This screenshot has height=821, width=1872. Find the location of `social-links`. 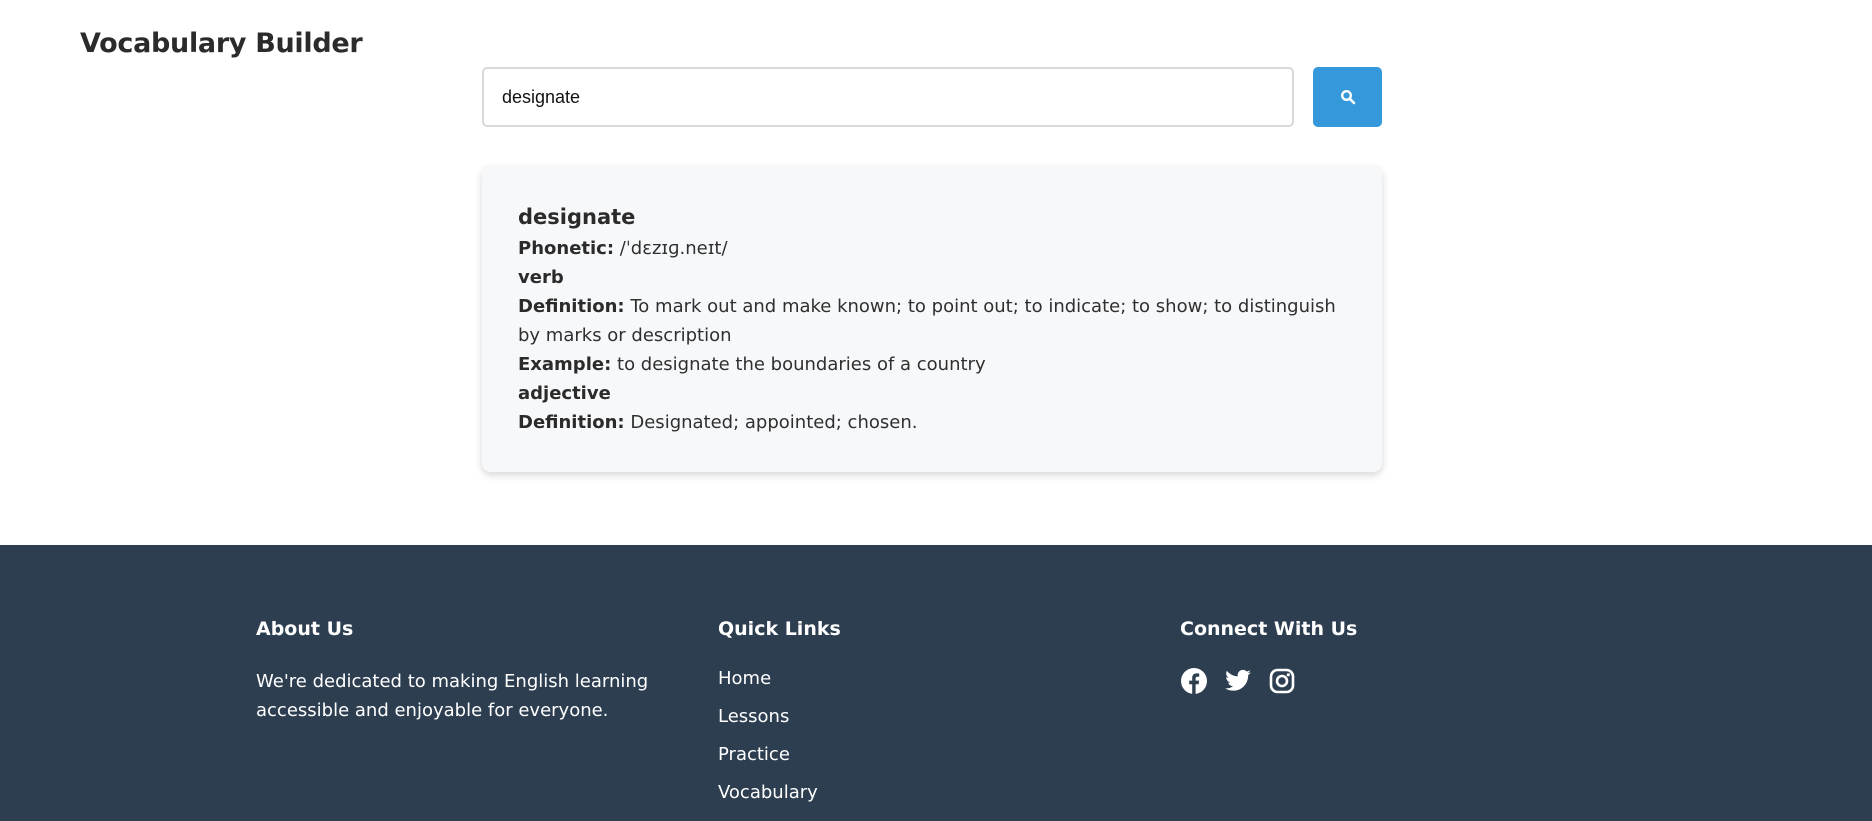

social-links is located at coordinates (1268, 681).